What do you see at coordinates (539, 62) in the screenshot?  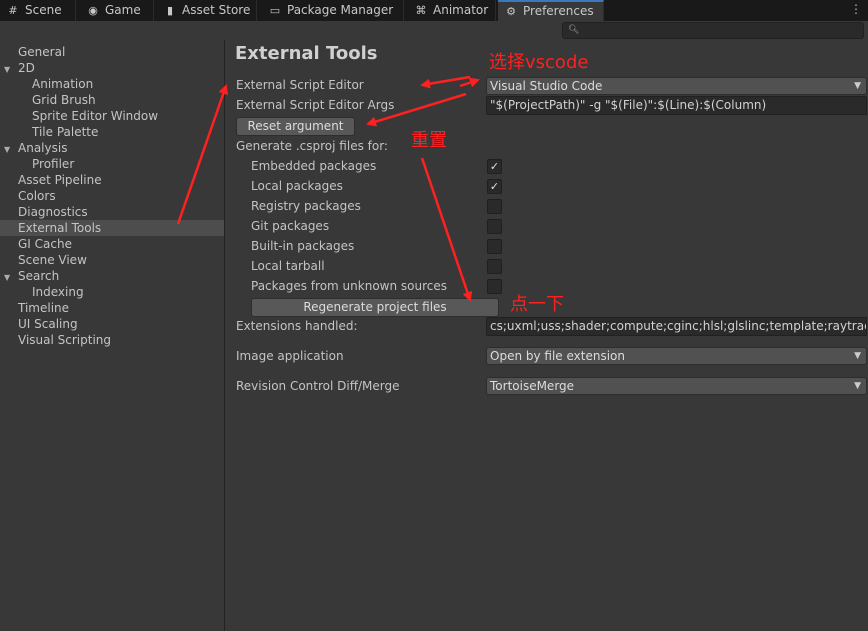 I see `annotation-select-vscode: 选择vscode` at bounding box center [539, 62].